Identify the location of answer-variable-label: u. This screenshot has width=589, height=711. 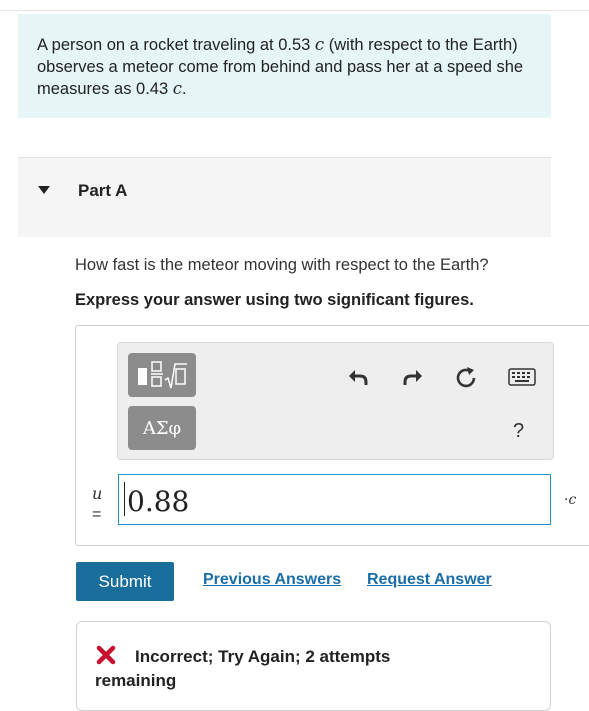
(97, 493).